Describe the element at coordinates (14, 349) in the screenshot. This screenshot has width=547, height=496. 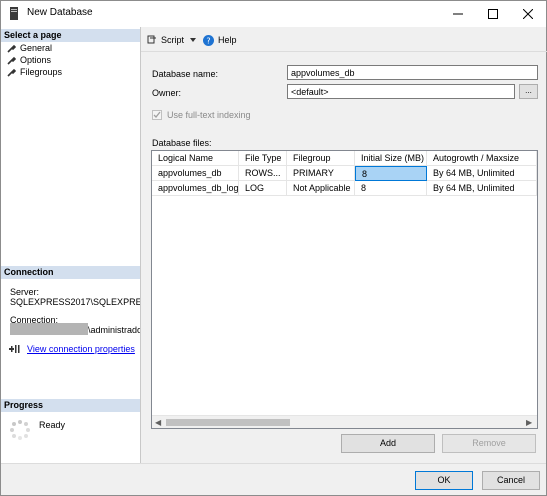
I see `connection-properties-icon` at that location.